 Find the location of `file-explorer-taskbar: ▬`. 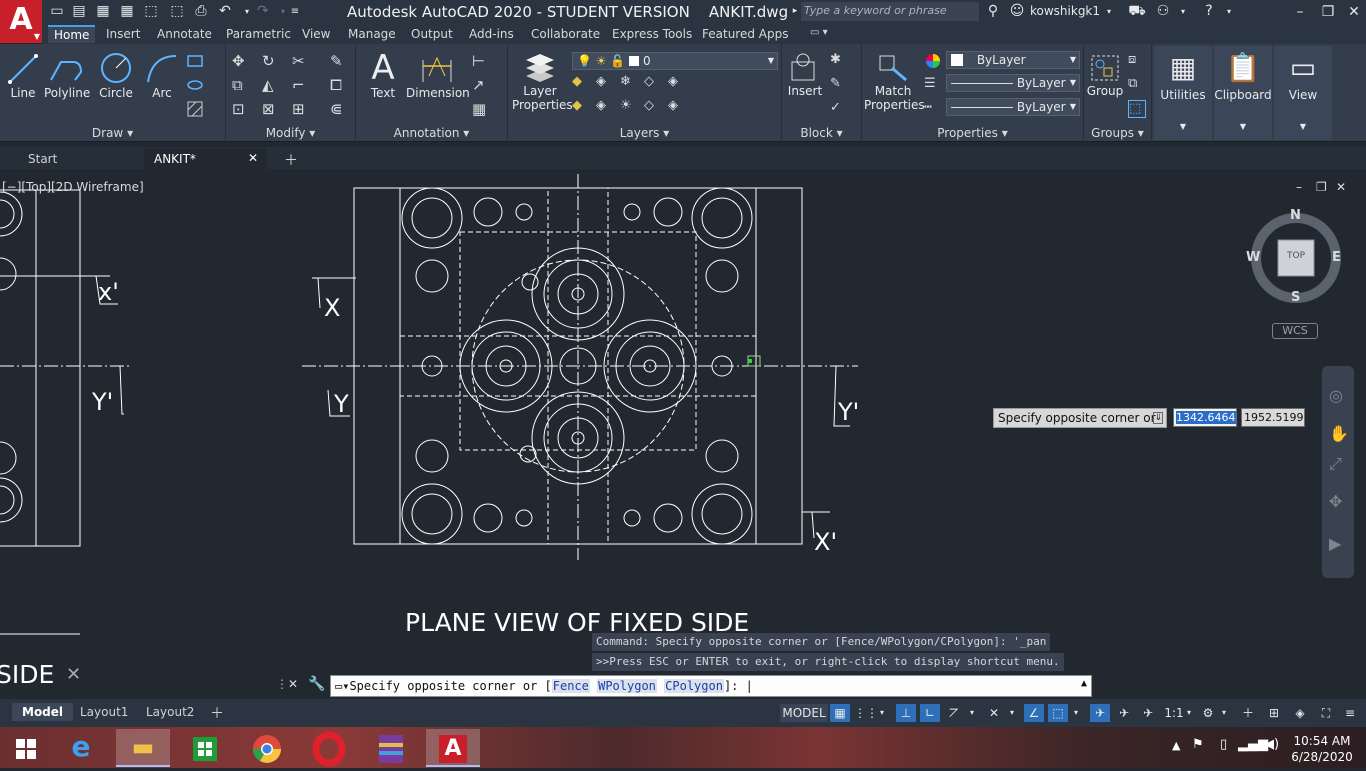

file-explorer-taskbar: ▬ is located at coordinates (143, 748).